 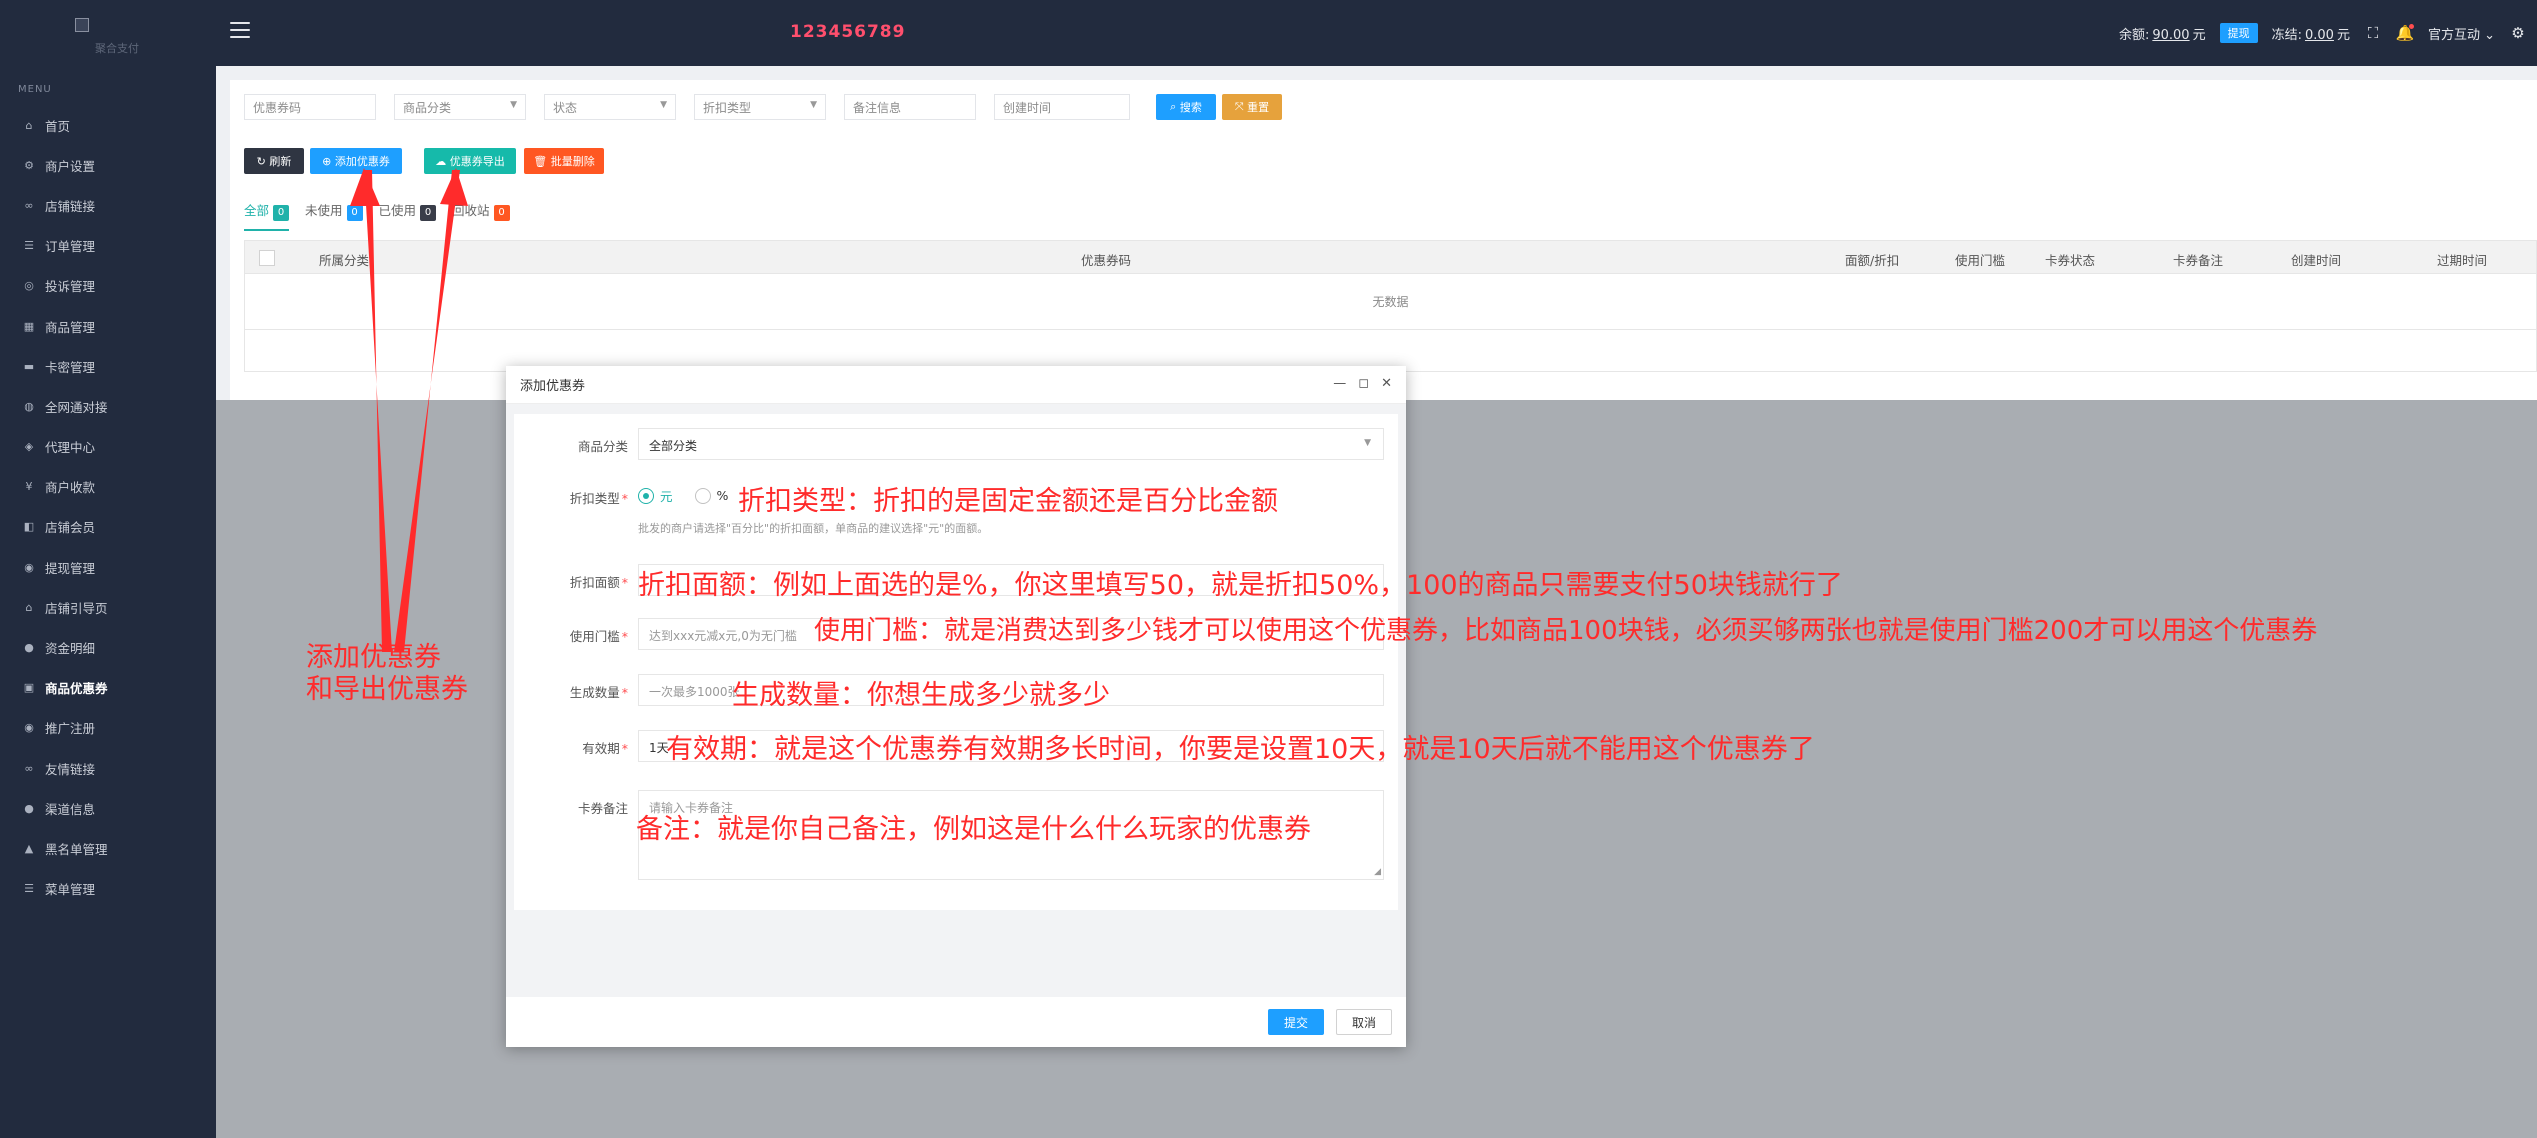 What do you see at coordinates (310, 107) in the screenshot?
I see `coupon-code-input: 优惠券码` at bounding box center [310, 107].